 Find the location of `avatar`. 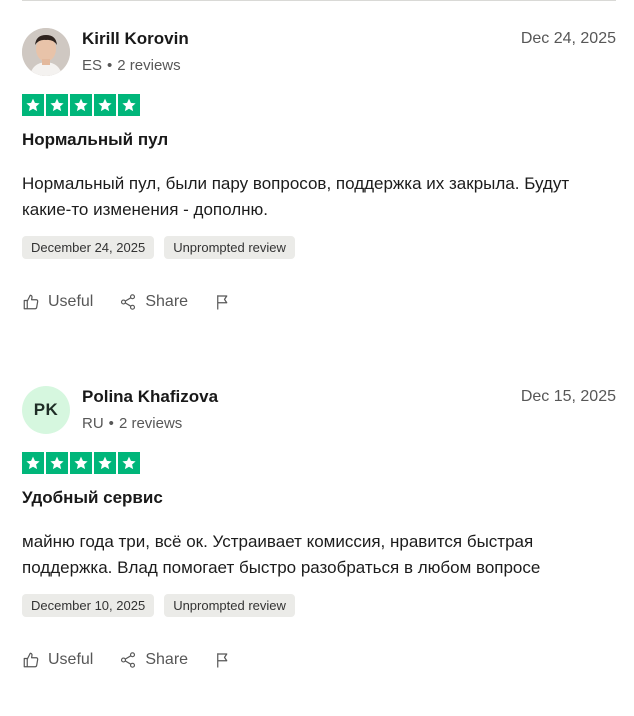

avatar is located at coordinates (46, 52).